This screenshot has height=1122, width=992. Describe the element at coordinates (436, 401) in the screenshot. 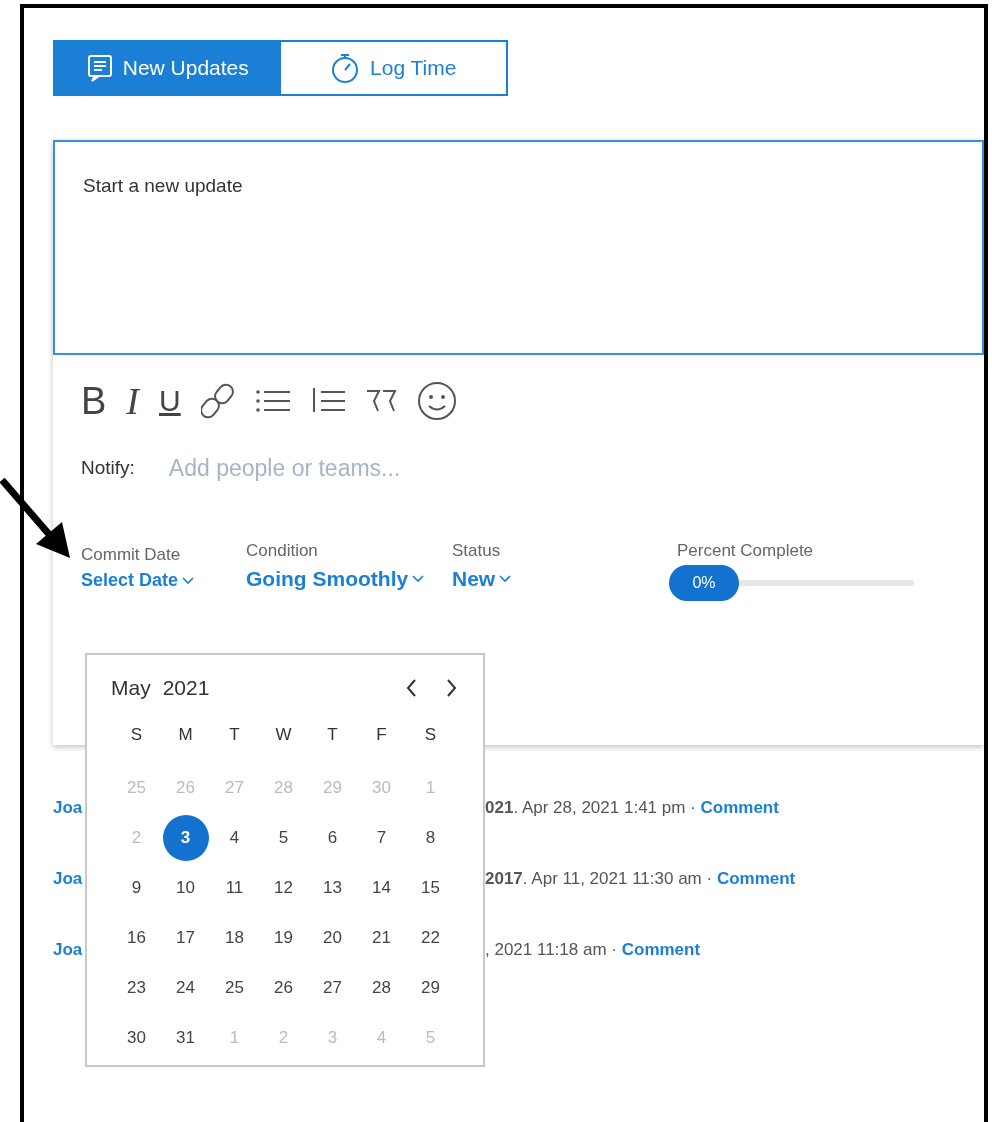

I see `emoji-icon` at that location.